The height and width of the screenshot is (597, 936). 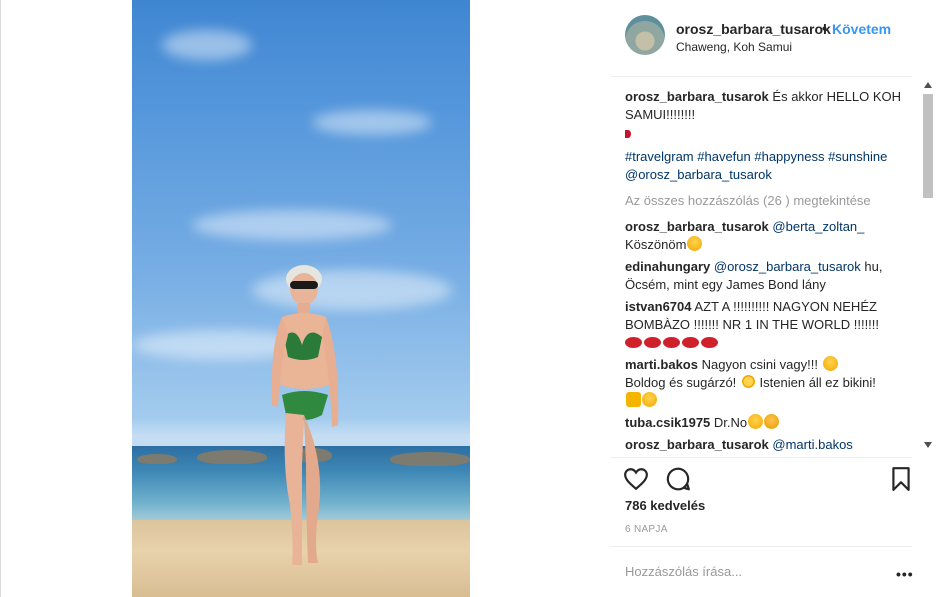 I want to click on comment-username: marti.bakos, so click(x=661, y=364).